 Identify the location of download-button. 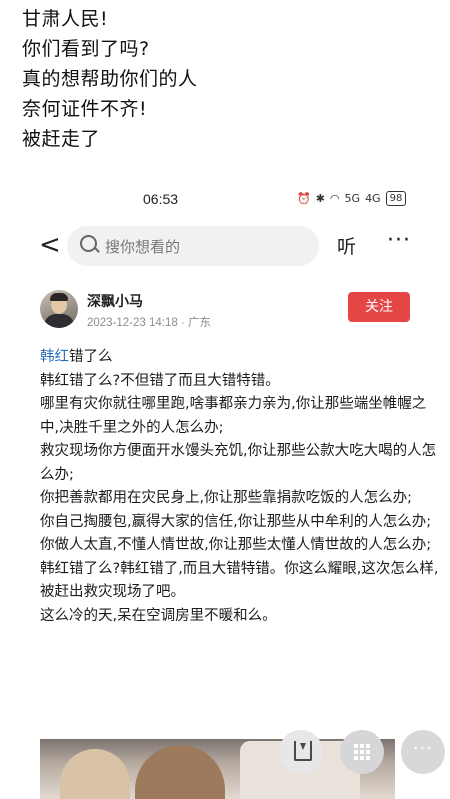
(301, 752).